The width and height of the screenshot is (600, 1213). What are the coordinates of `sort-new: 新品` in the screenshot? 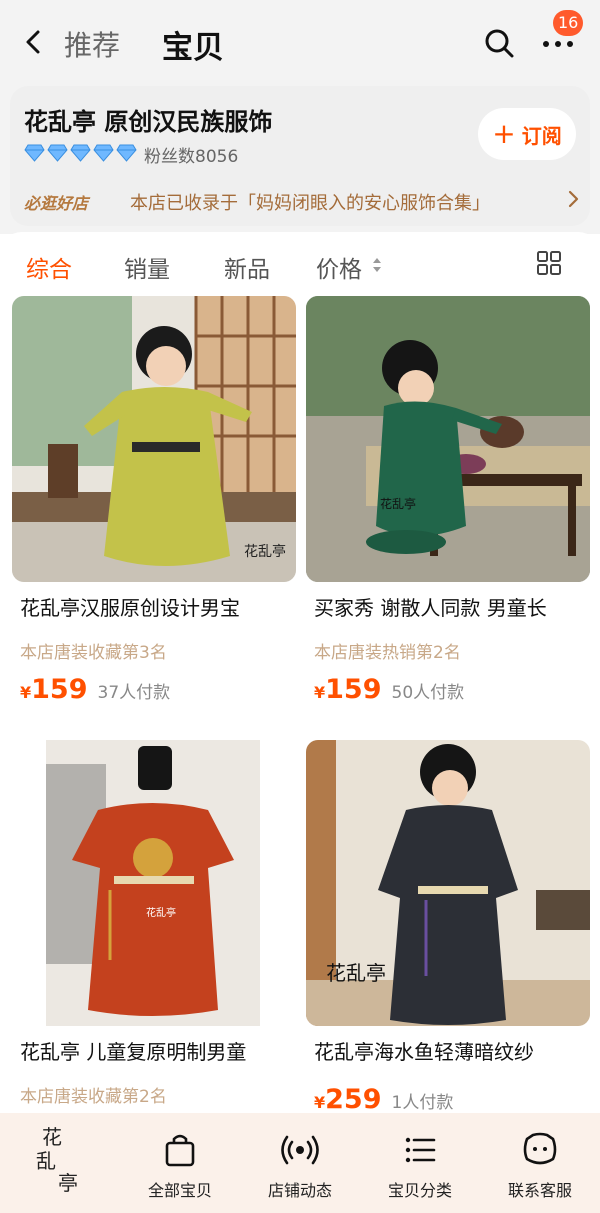 It's located at (247, 267).